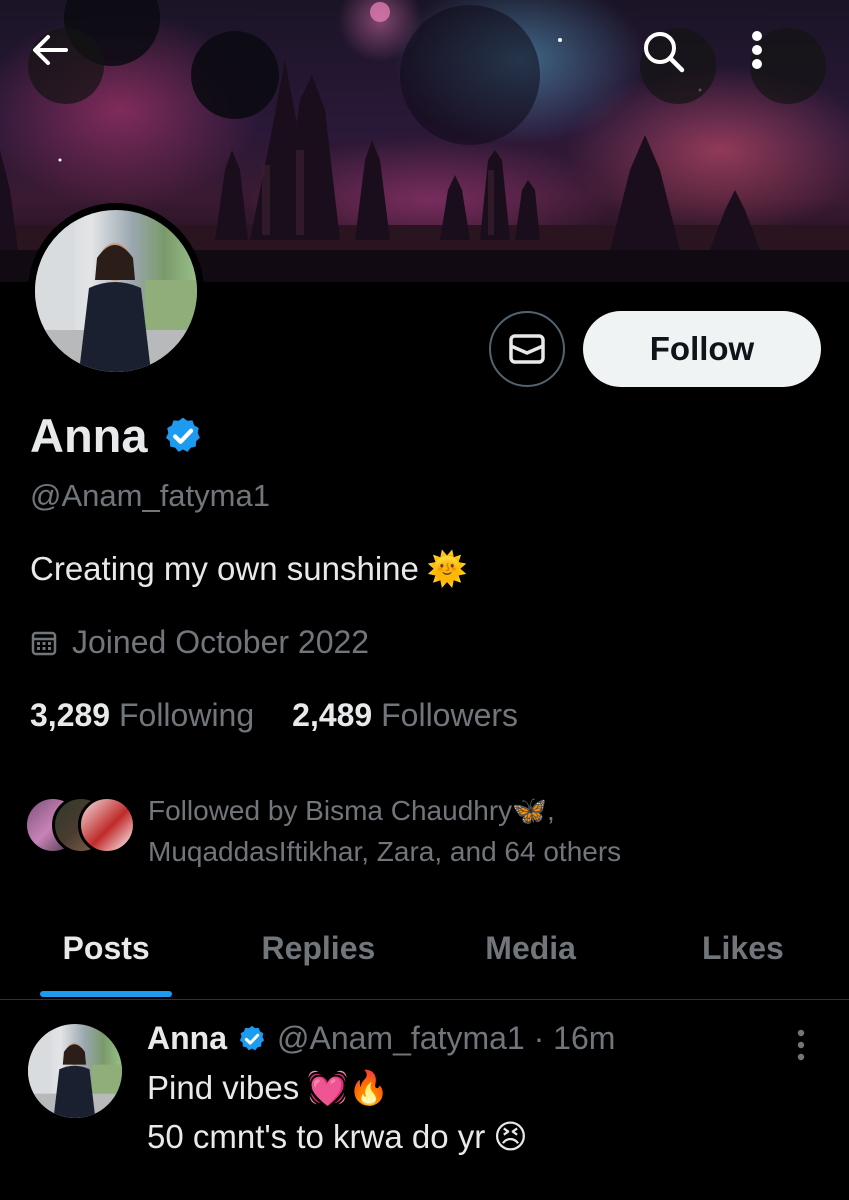  Describe the element at coordinates (150, 495) in the screenshot. I see `profile-handle: @Anam_fatyma1` at that location.